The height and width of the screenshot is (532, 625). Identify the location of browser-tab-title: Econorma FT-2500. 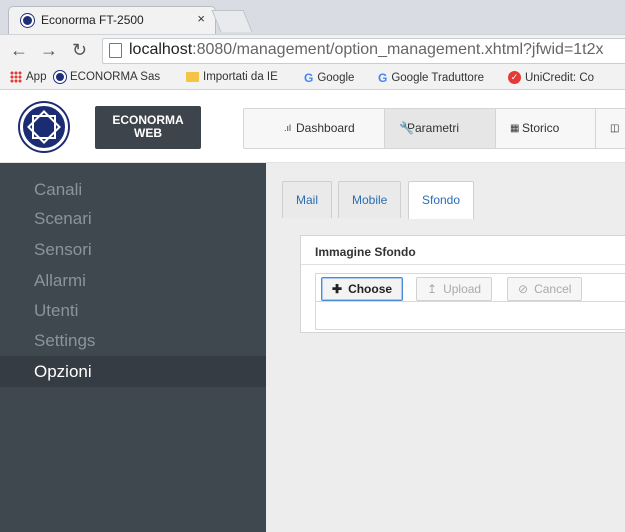
(92, 20).